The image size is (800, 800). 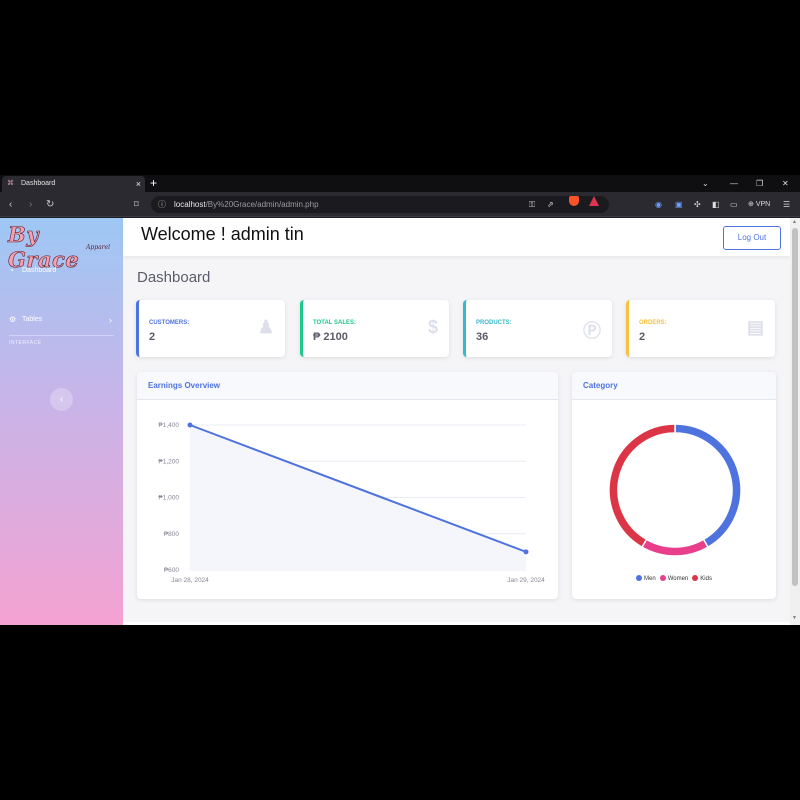 I want to click on stat-value: 36, so click(x=482, y=337).